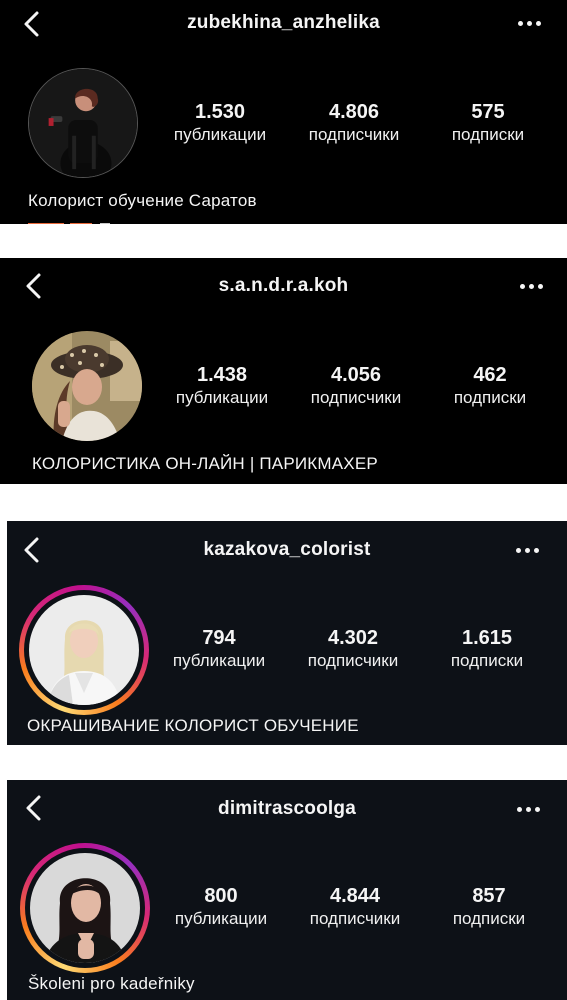 This screenshot has width=567, height=1000. What do you see at coordinates (355, 896) in the screenshot?
I see `stat-value: 4.844` at bounding box center [355, 896].